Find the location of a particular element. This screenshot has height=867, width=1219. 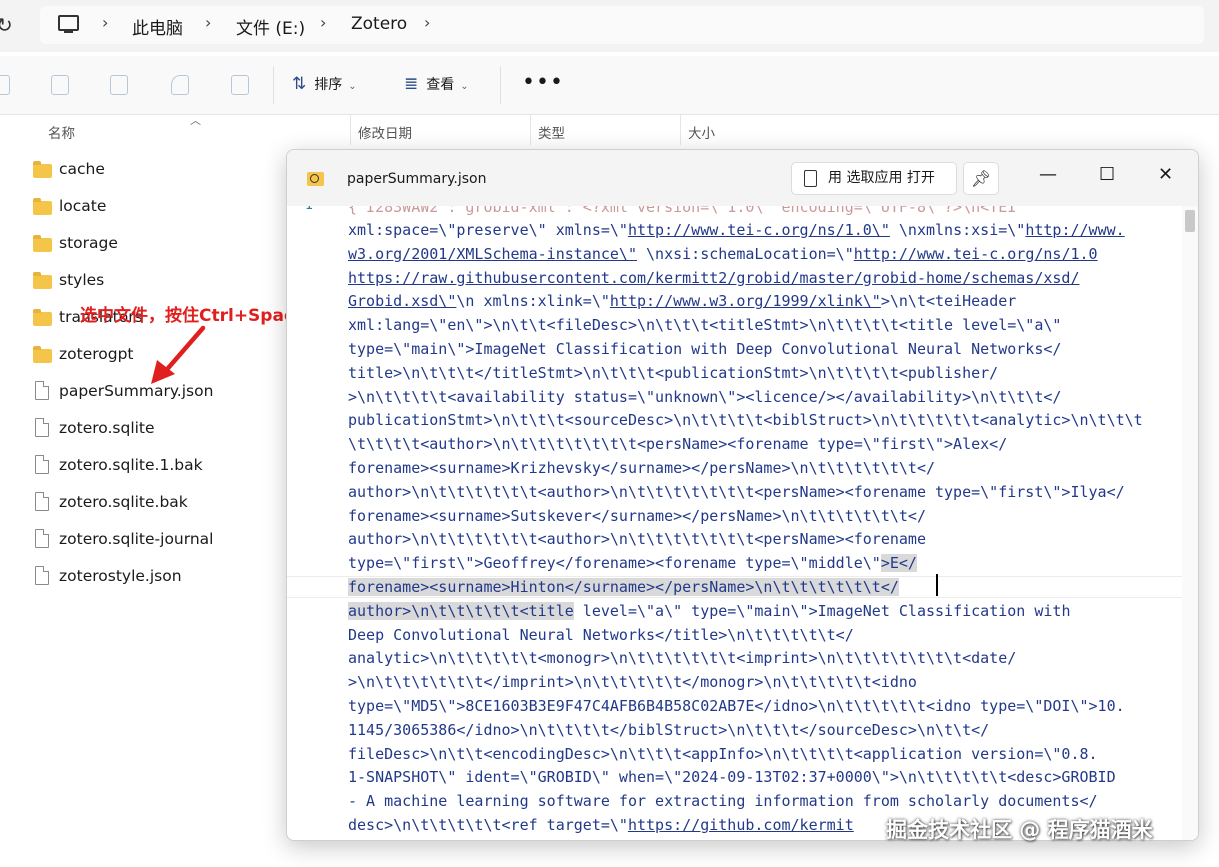

column-type: 类型 is located at coordinates (551, 132).